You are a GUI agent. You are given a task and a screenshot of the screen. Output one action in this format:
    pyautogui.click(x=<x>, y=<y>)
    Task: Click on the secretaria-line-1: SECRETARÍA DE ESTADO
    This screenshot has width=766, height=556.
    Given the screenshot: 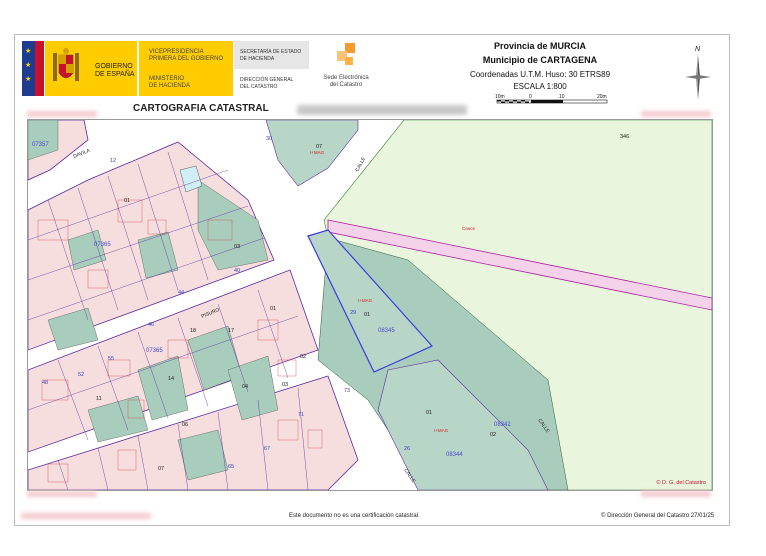 What is the action you would take?
    pyautogui.click(x=271, y=52)
    